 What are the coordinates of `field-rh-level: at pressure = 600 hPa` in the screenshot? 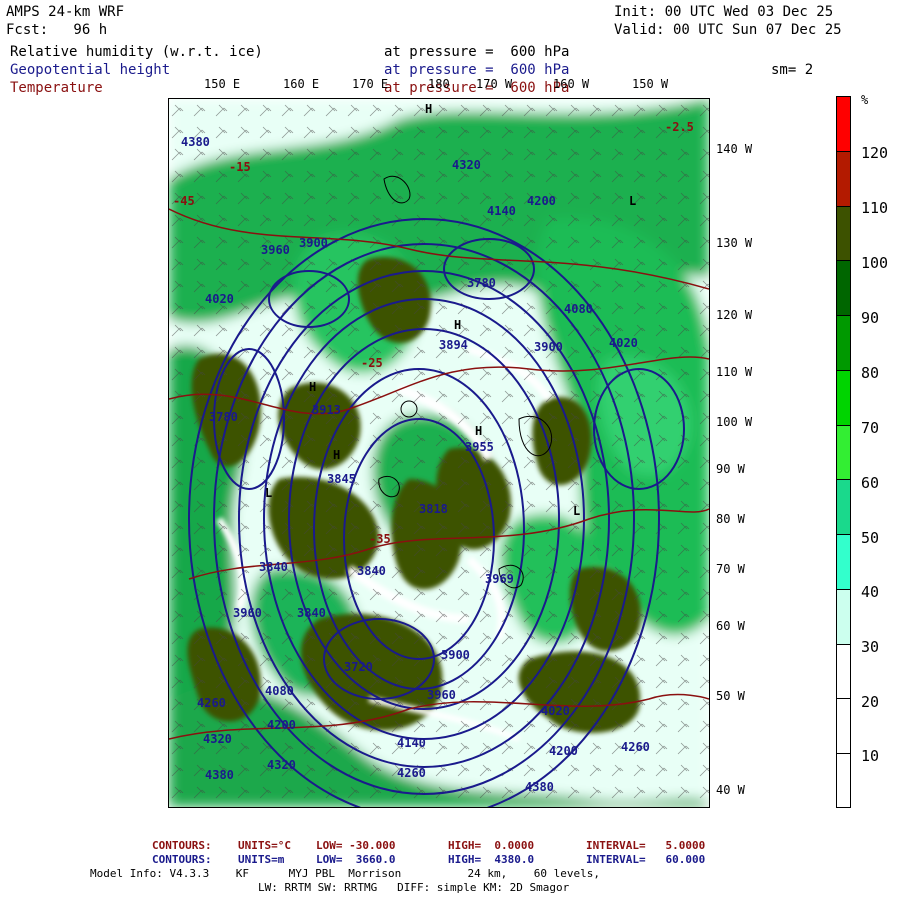 It's located at (477, 52).